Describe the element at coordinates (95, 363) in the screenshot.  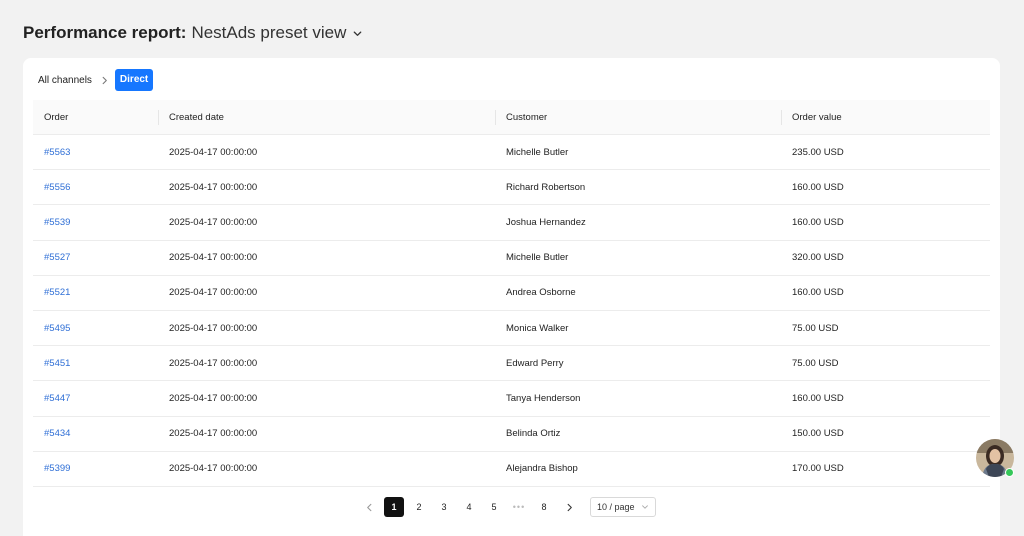
I see `order-link-cell: #5451` at that location.